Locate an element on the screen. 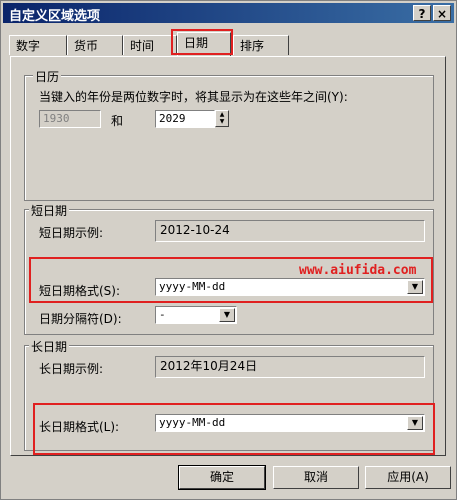 The width and height of the screenshot is (457, 500). spin-up-icon: ▲ is located at coordinates (222, 114).